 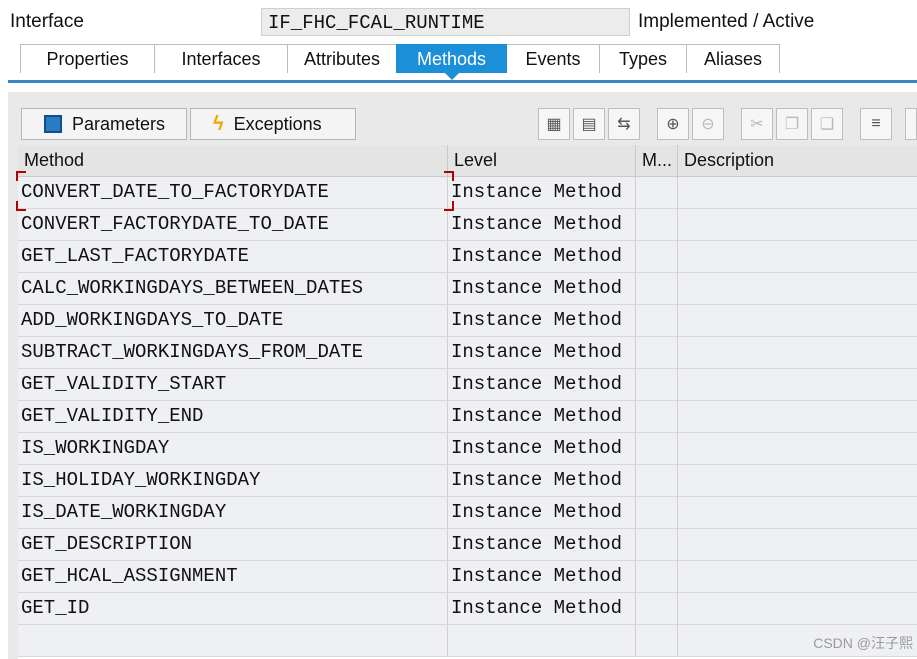 I want to click on method-cell: CONVERT_FACTORYDATE_TO_DATE, so click(x=233, y=224).